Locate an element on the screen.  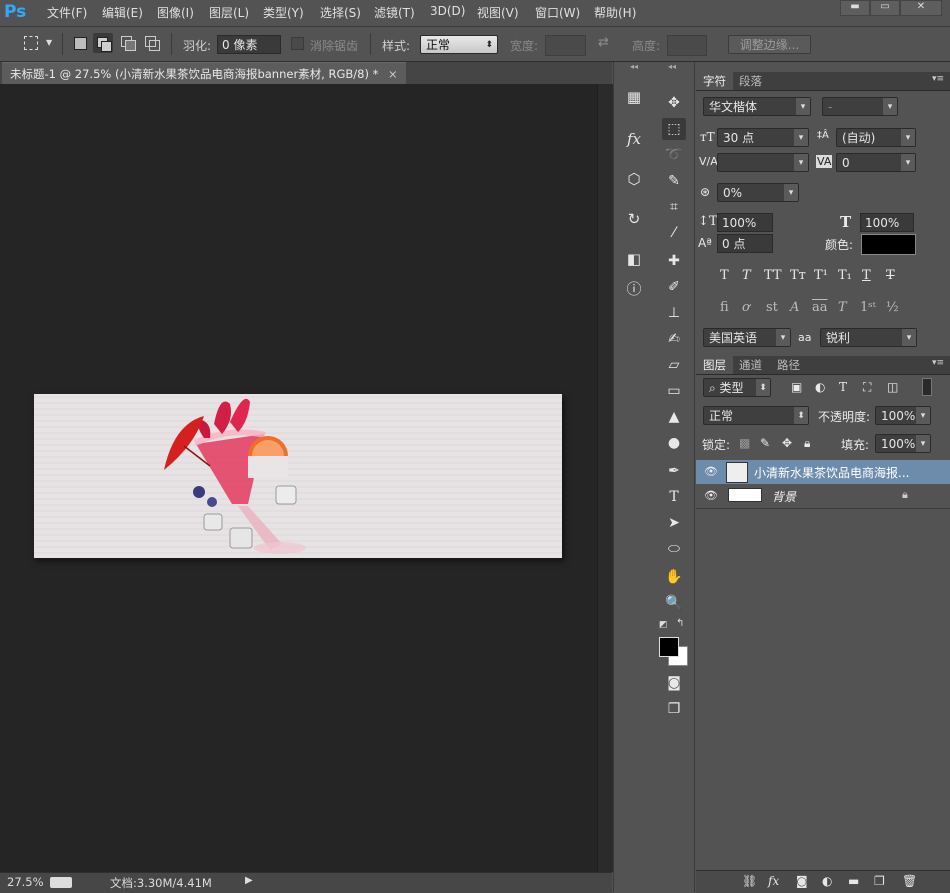
tab-character: 字符 is located at coordinates (714, 81).